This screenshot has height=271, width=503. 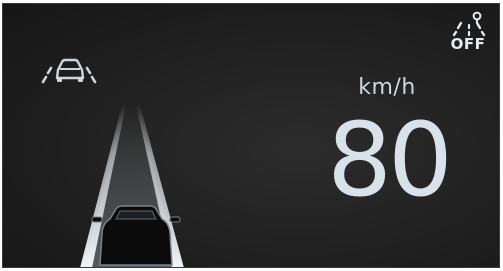 What do you see at coordinates (468, 44) in the screenshot?
I see `driver-assist-off-label: OFF` at bounding box center [468, 44].